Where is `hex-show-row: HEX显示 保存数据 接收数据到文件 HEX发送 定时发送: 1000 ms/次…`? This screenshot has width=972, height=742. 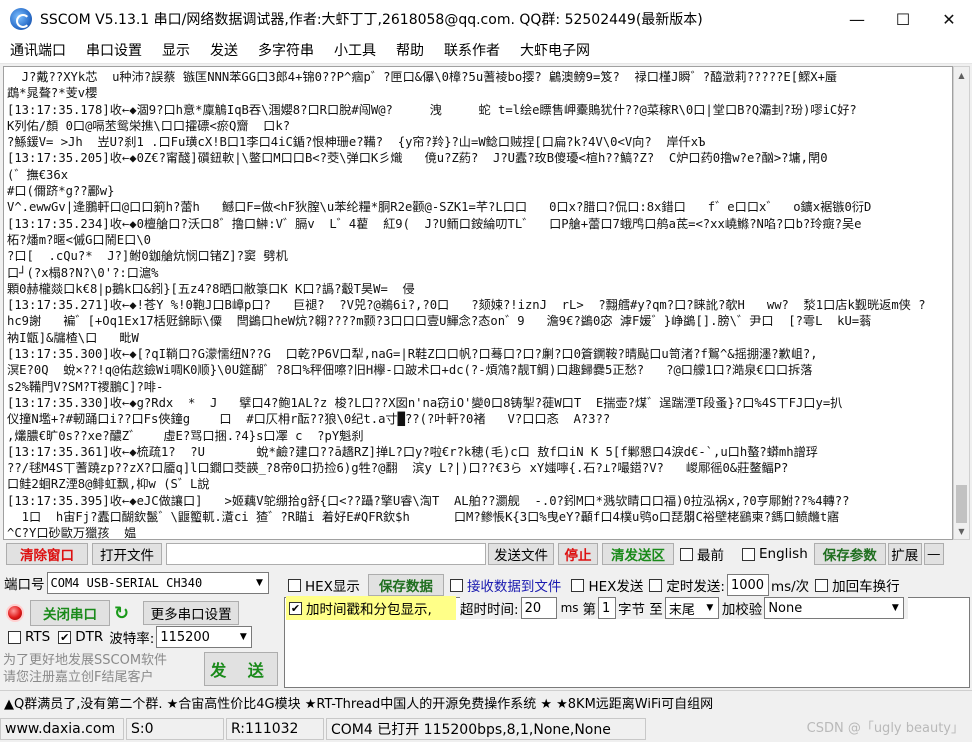
hex-show-row: HEX显示 保存数据 接收数据到文件 HEX发送 定时发送: 1000 ms/次… is located at coordinates (594, 585).